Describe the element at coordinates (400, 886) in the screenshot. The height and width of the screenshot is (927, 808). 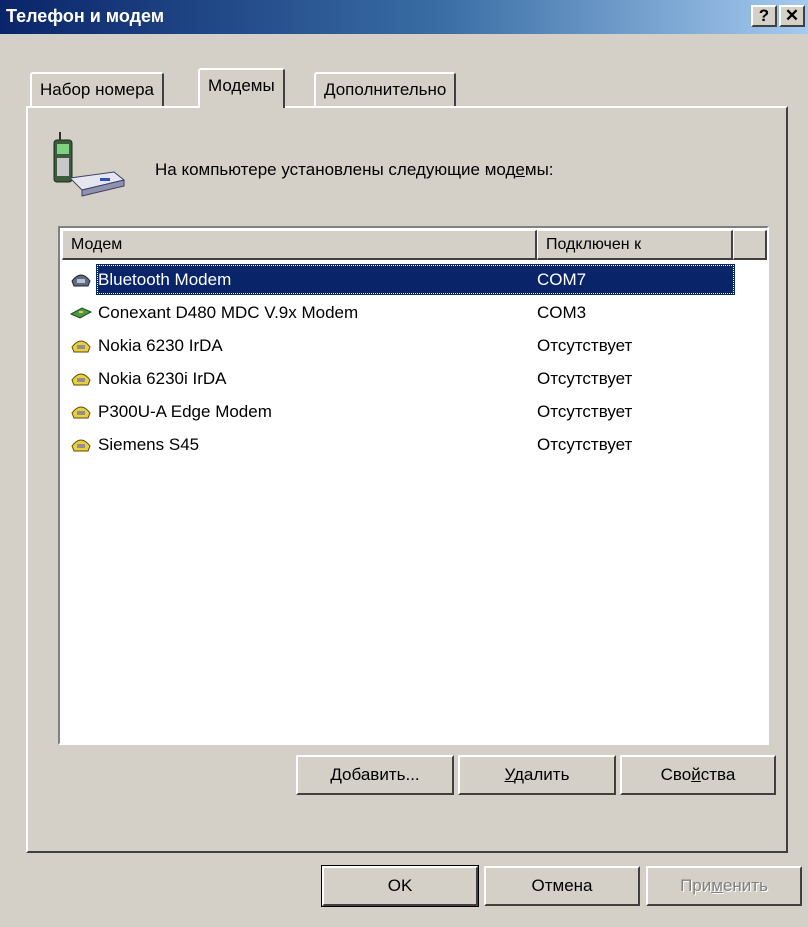
I see `ok-button: OK` at that location.